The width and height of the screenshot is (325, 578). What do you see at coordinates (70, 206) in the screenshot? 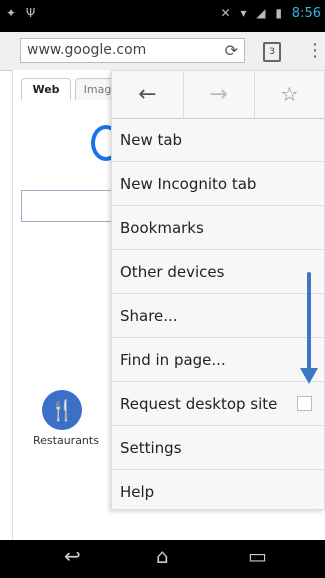
I see `search-input` at bounding box center [70, 206].